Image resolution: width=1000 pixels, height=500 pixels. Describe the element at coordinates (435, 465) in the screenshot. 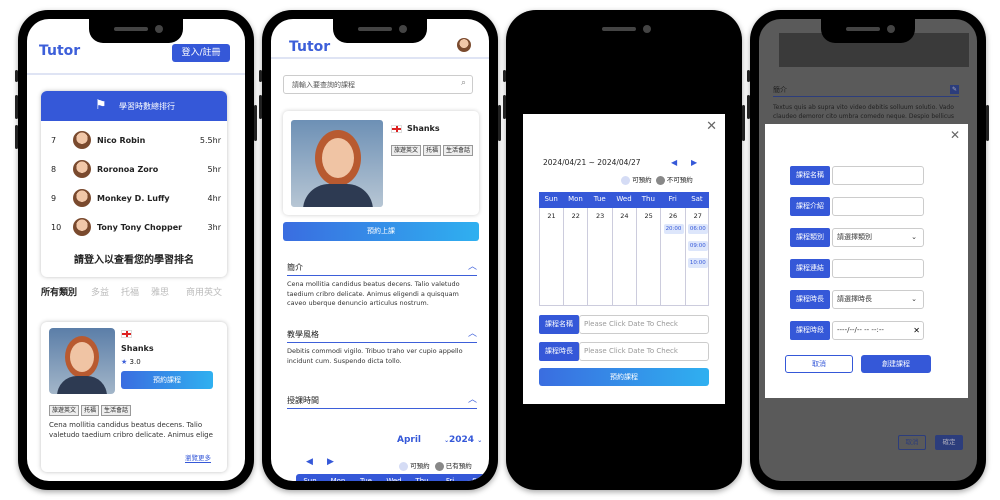

I see `legend: 可預約 已有預約` at that location.